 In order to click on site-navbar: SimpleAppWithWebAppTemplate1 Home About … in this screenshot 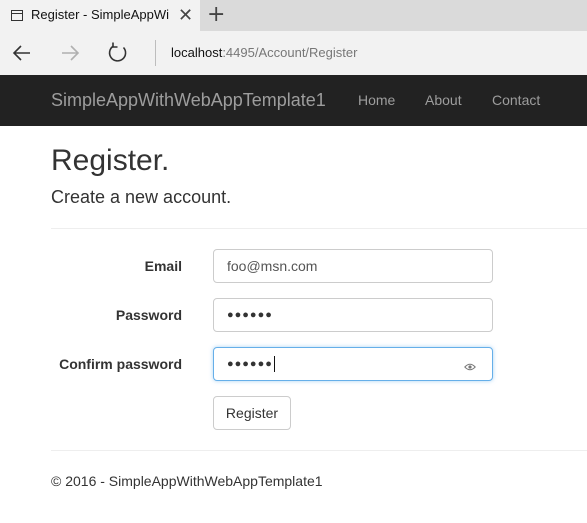, I will do `click(293, 100)`.